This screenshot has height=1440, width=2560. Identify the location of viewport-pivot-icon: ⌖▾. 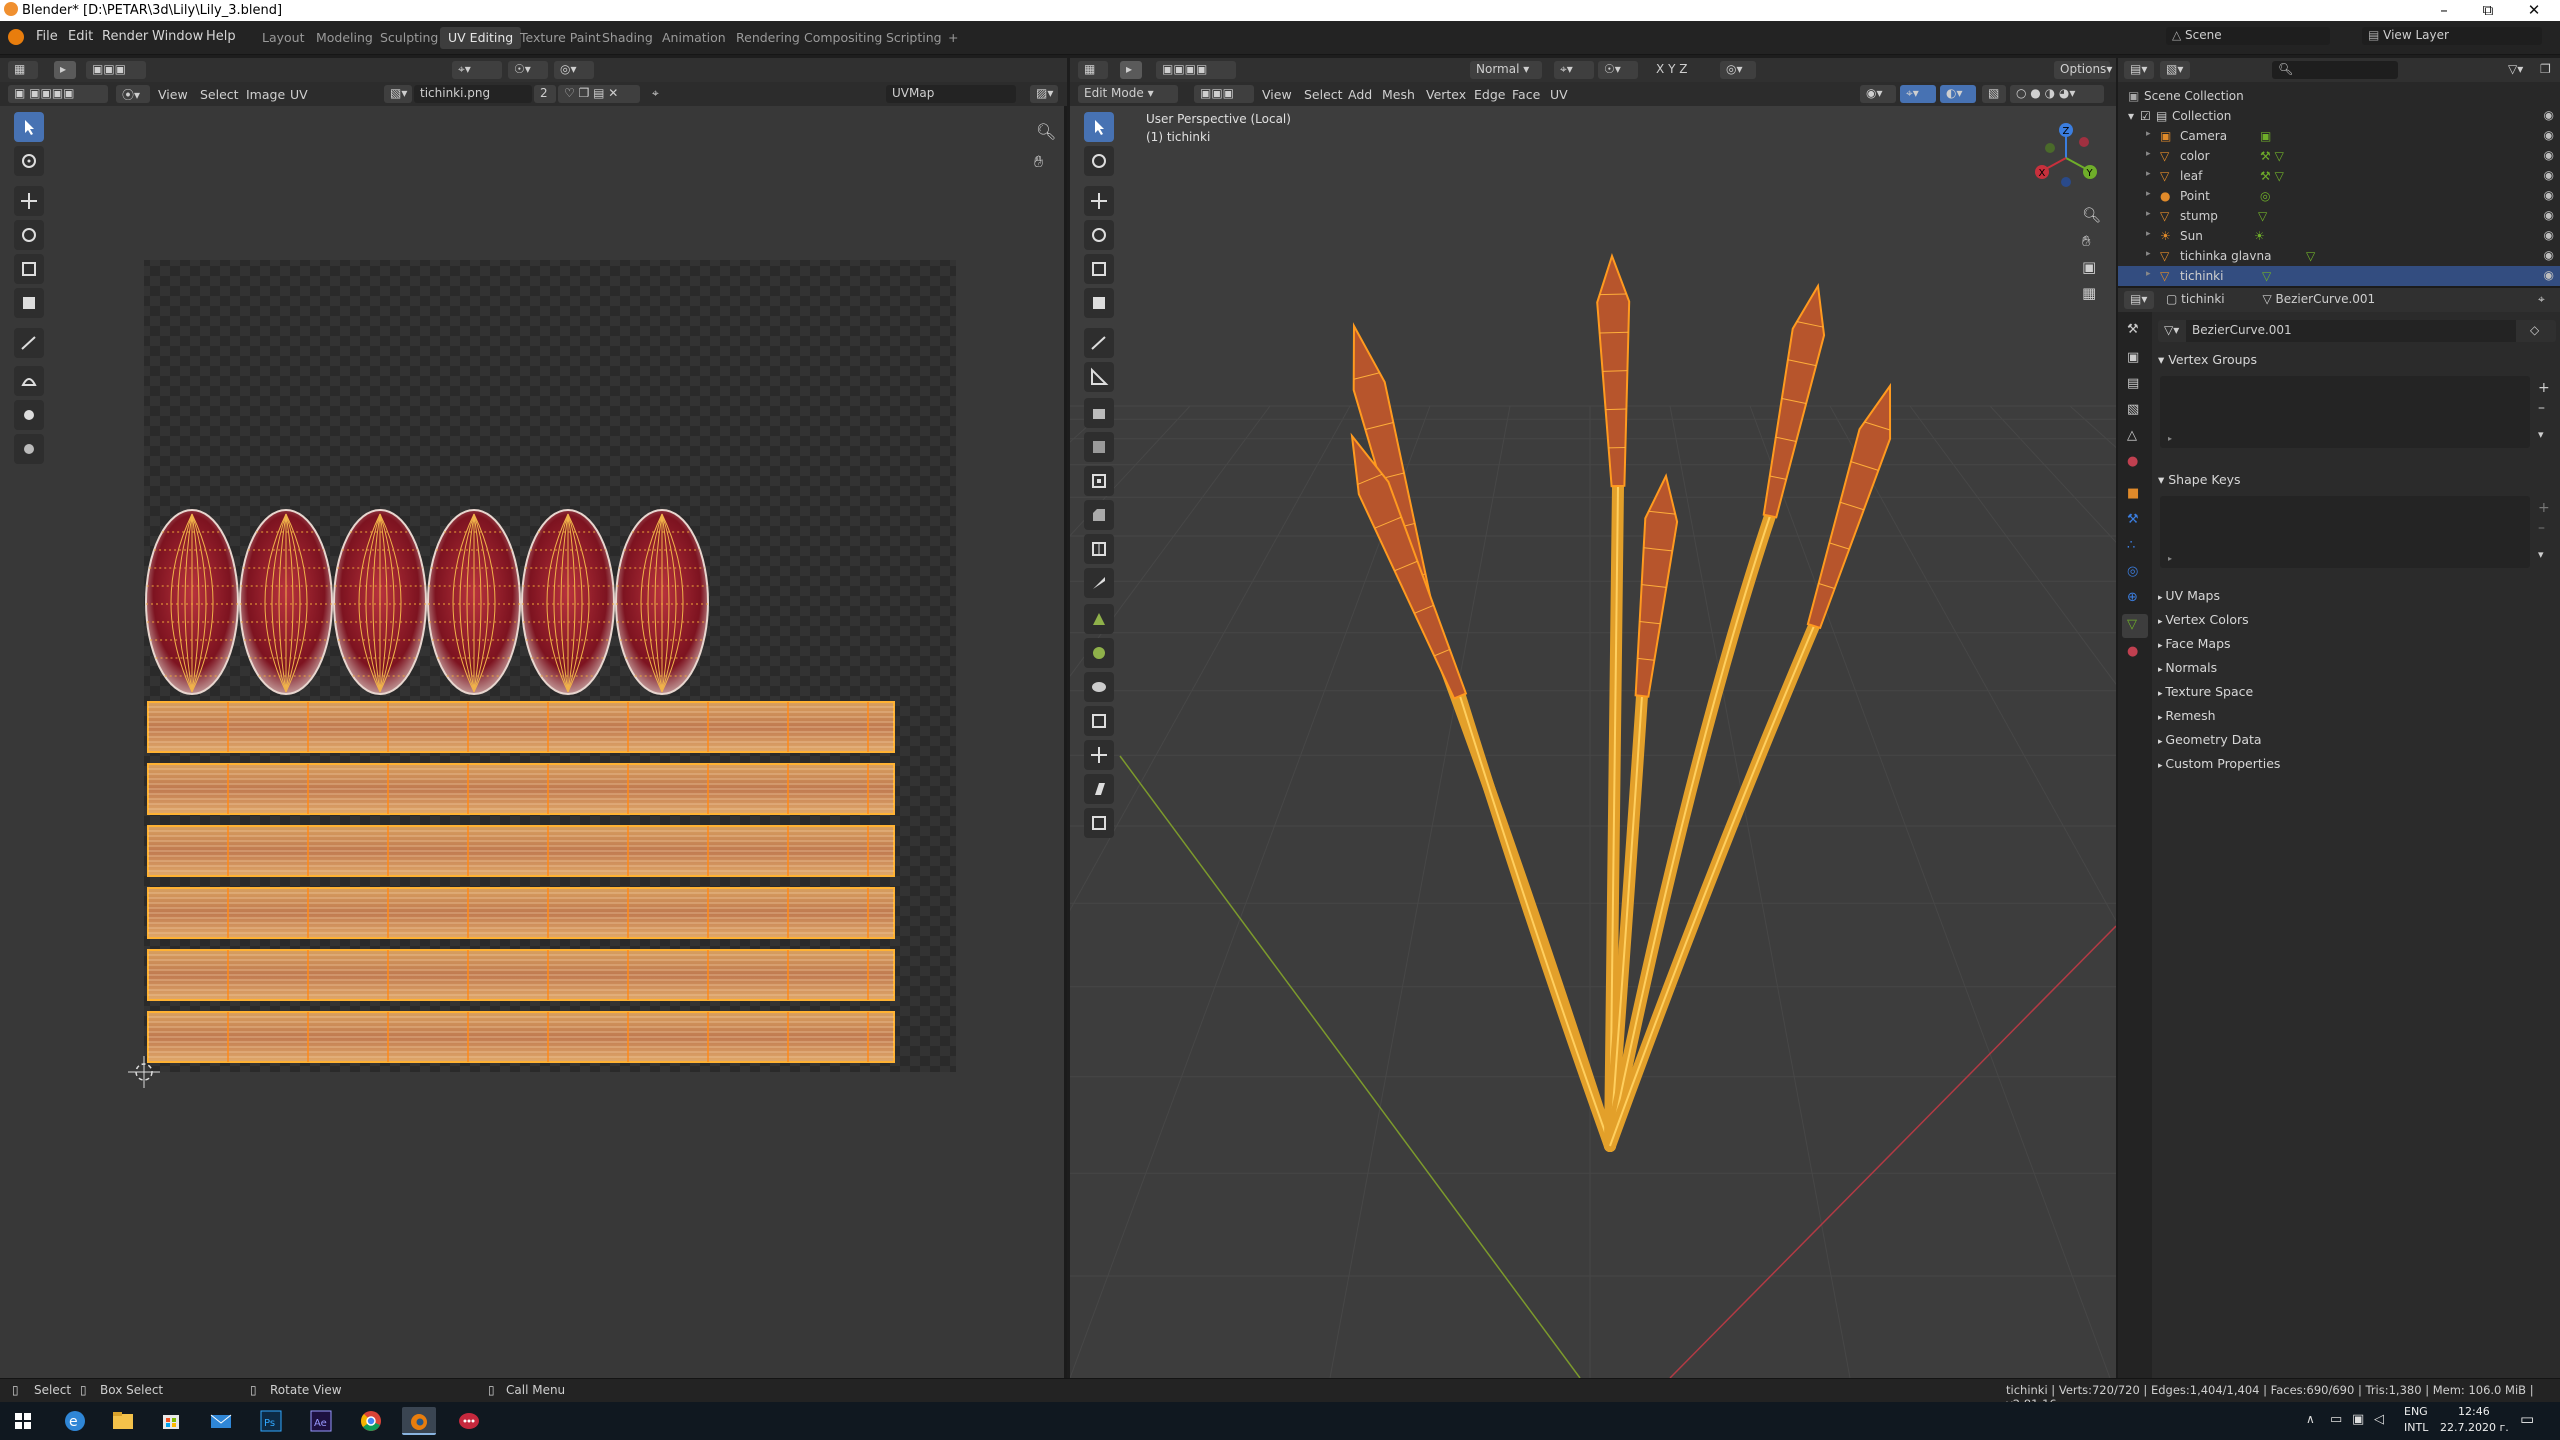
(1574, 70).